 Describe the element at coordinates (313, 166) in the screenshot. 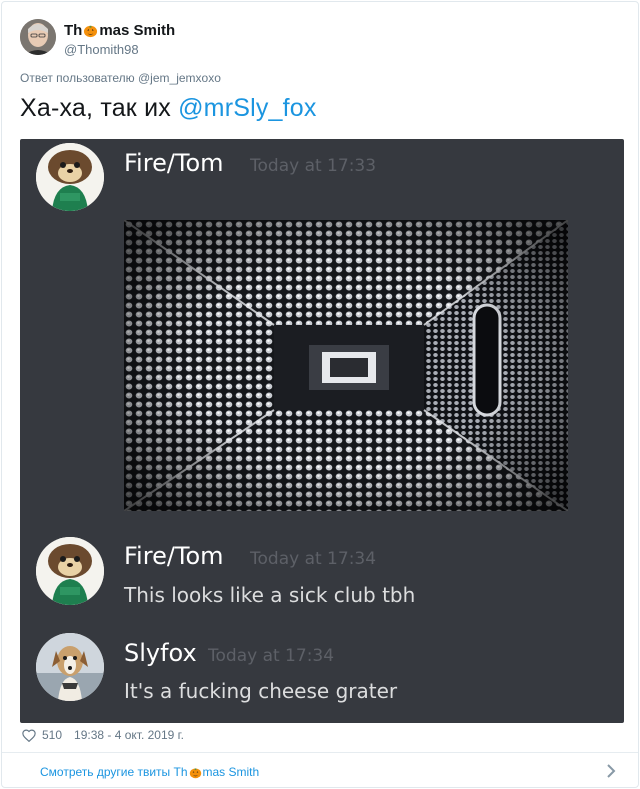

I see `message-time: Today at 17:33` at that location.